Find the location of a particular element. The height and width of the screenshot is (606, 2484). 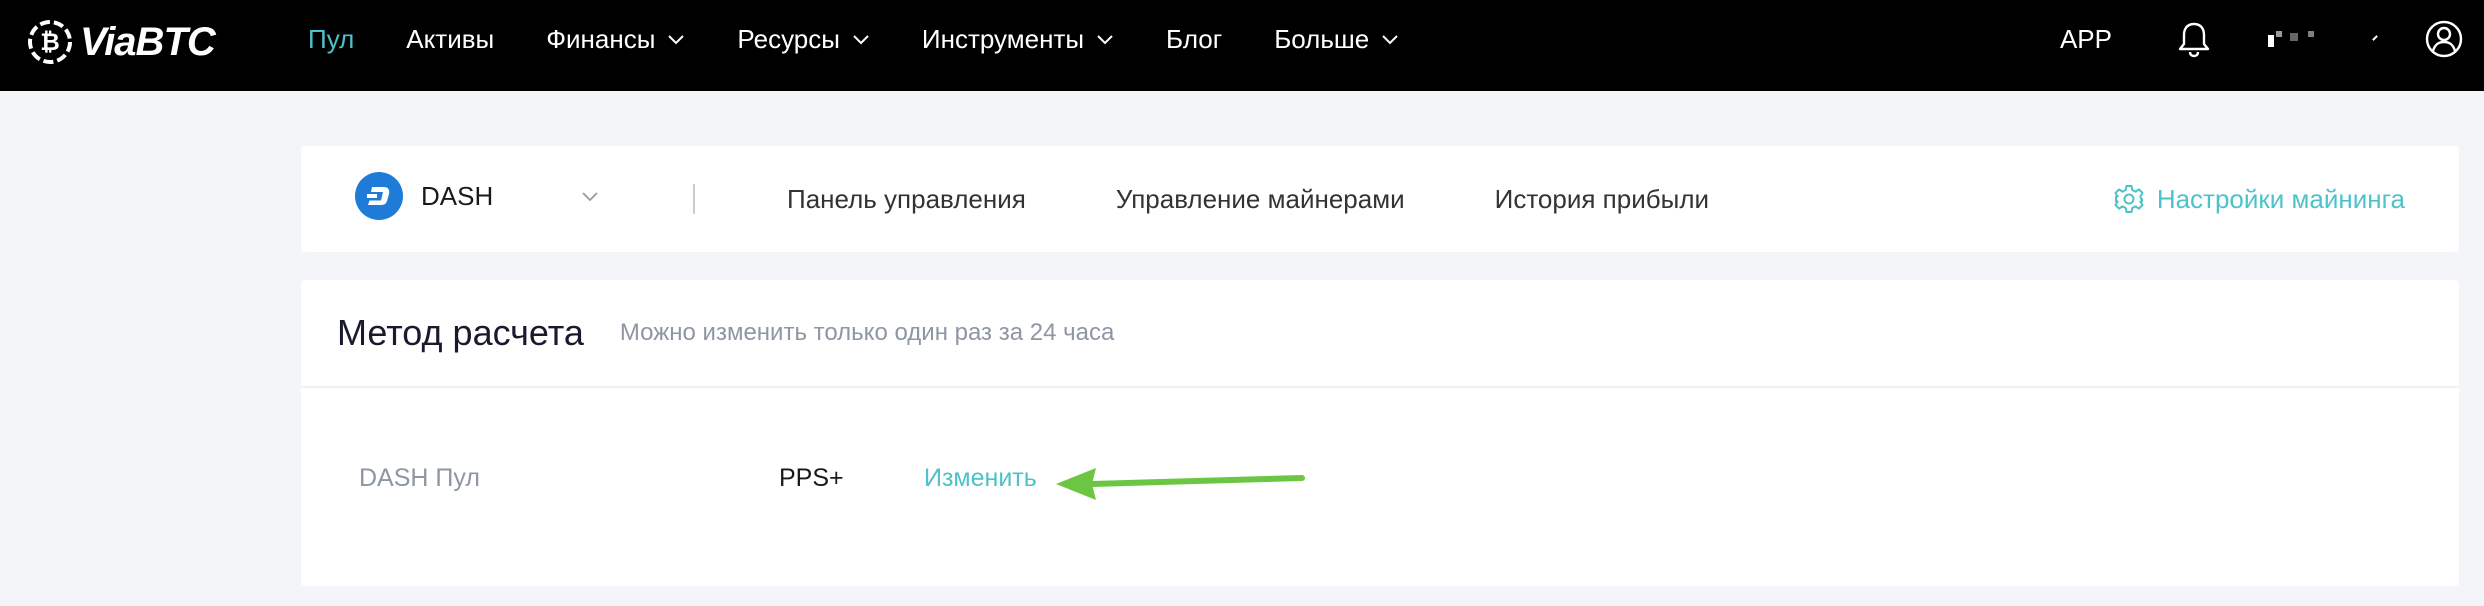

nav-label: Активы is located at coordinates (450, 38).